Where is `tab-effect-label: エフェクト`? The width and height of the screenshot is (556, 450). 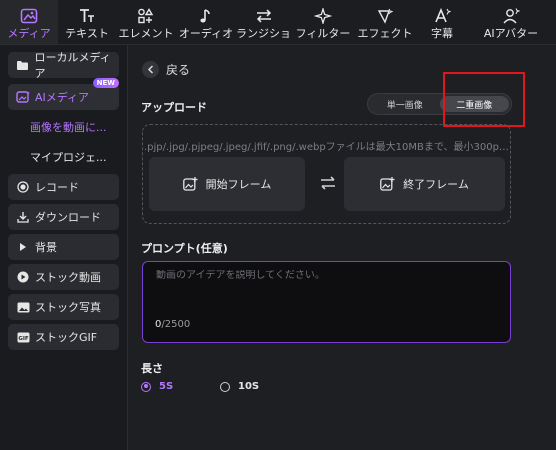
tab-effect-label: エフェクト is located at coordinates (385, 33).